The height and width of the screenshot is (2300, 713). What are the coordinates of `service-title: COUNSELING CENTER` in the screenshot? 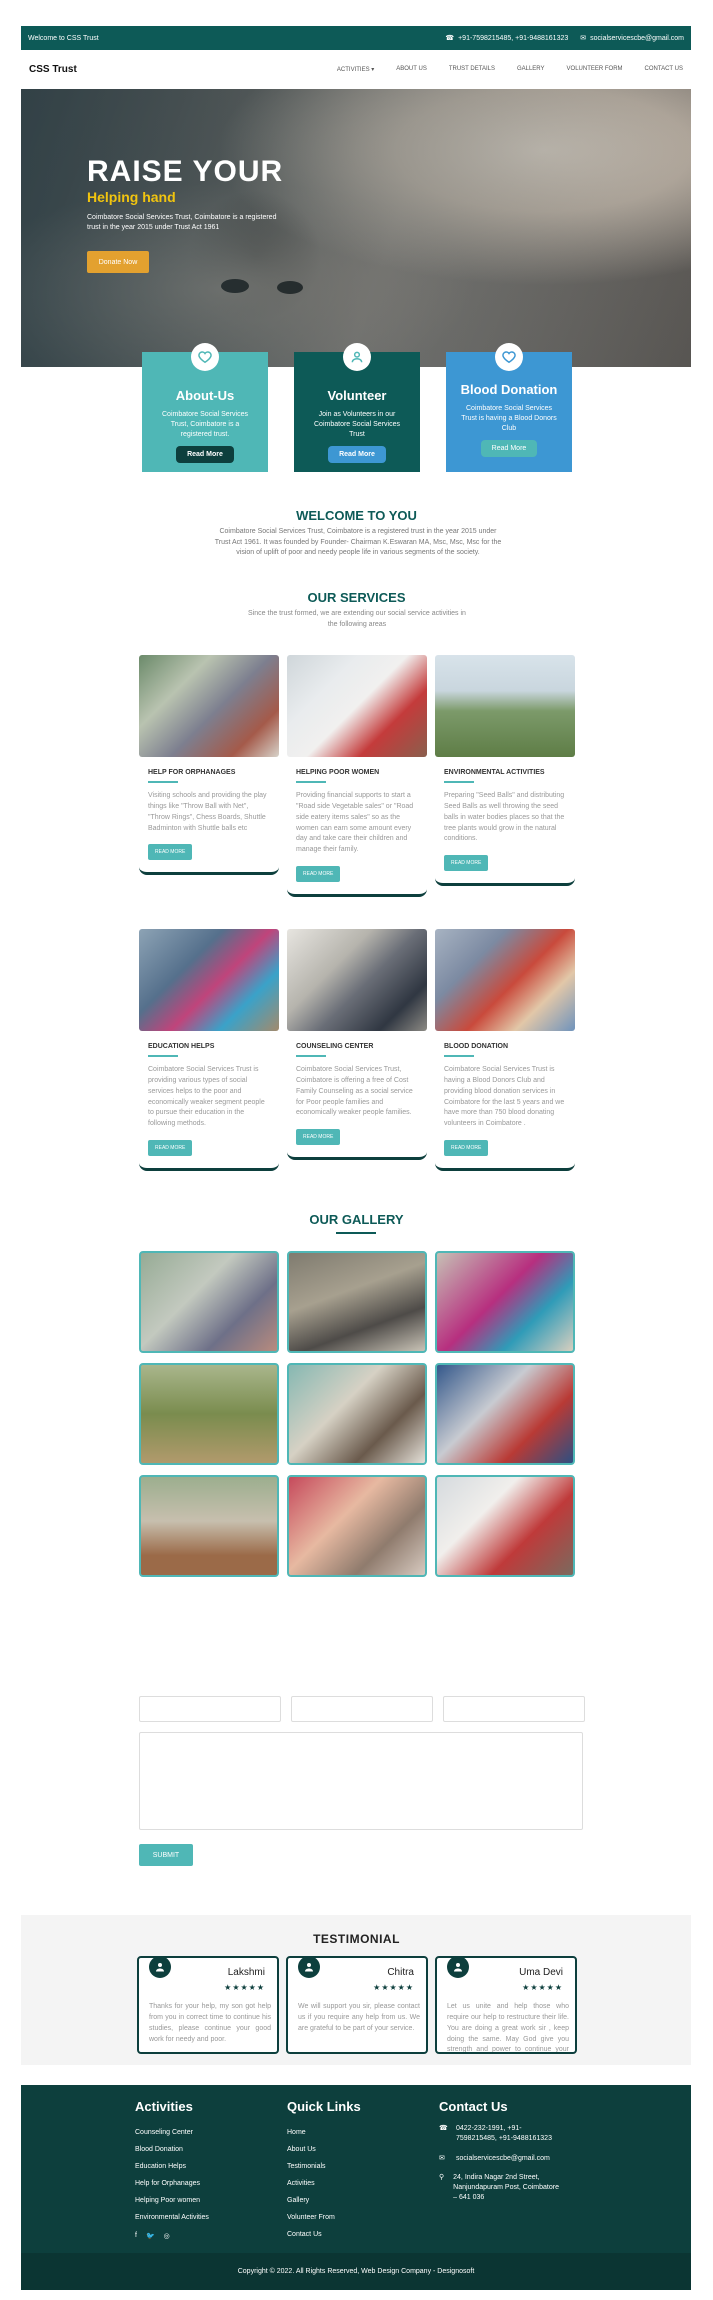 It's located at (335, 1046).